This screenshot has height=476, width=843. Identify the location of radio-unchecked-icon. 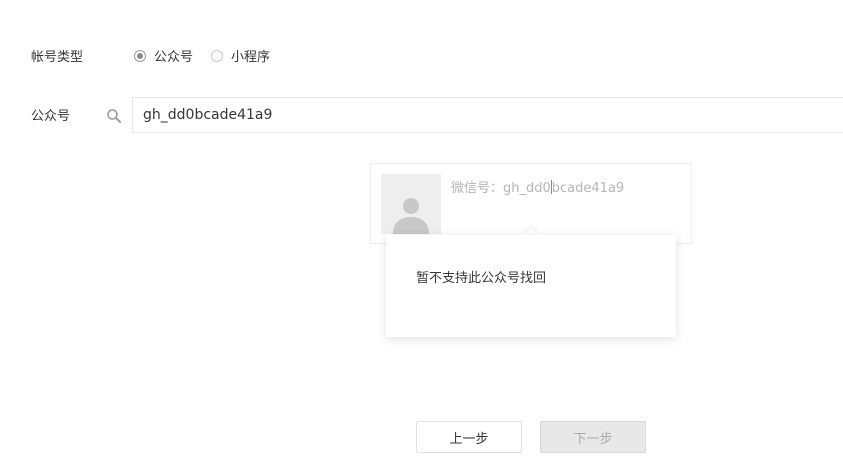
(217, 55).